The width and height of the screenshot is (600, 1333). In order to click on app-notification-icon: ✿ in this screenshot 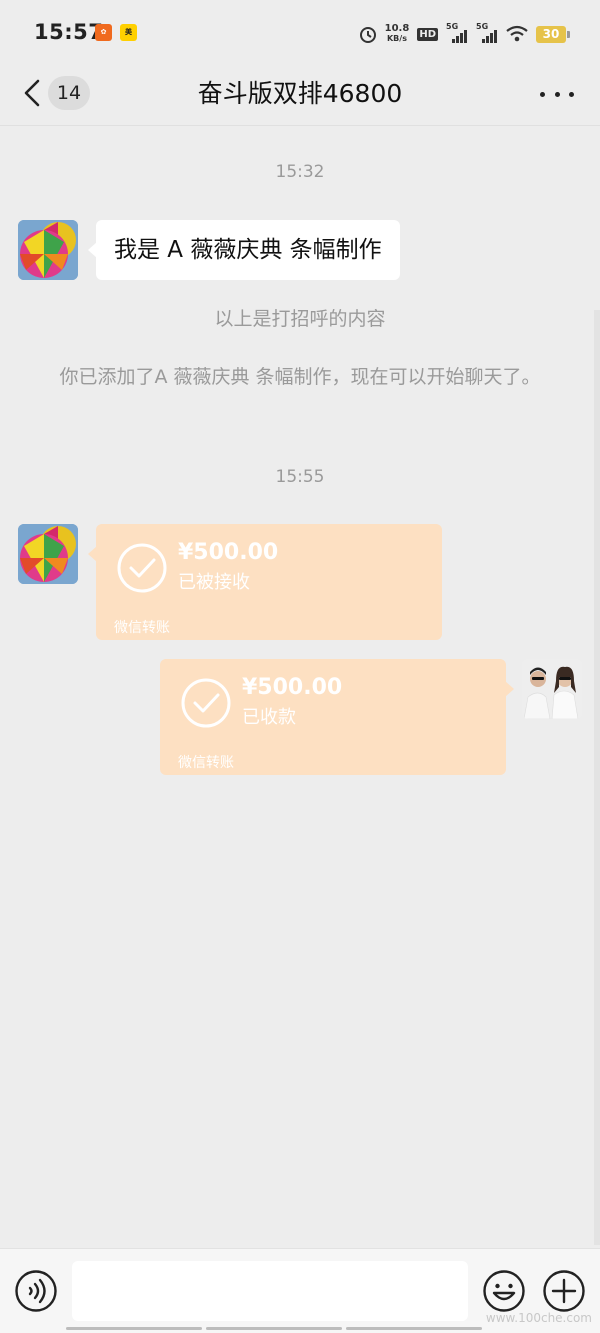, I will do `click(103, 32)`.